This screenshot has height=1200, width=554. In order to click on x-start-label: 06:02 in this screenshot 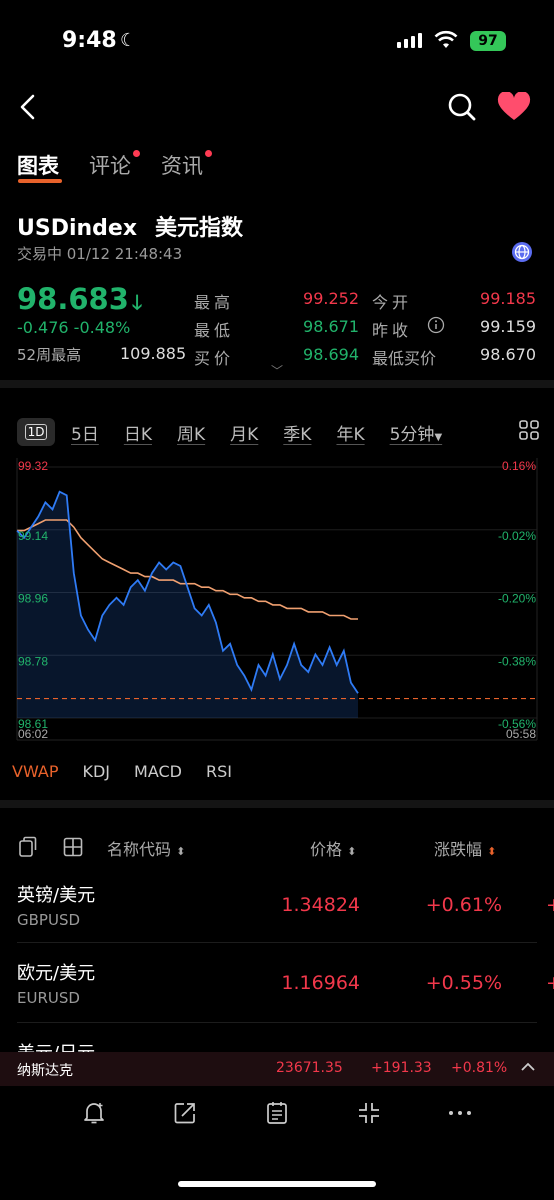, I will do `click(33, 734)`.